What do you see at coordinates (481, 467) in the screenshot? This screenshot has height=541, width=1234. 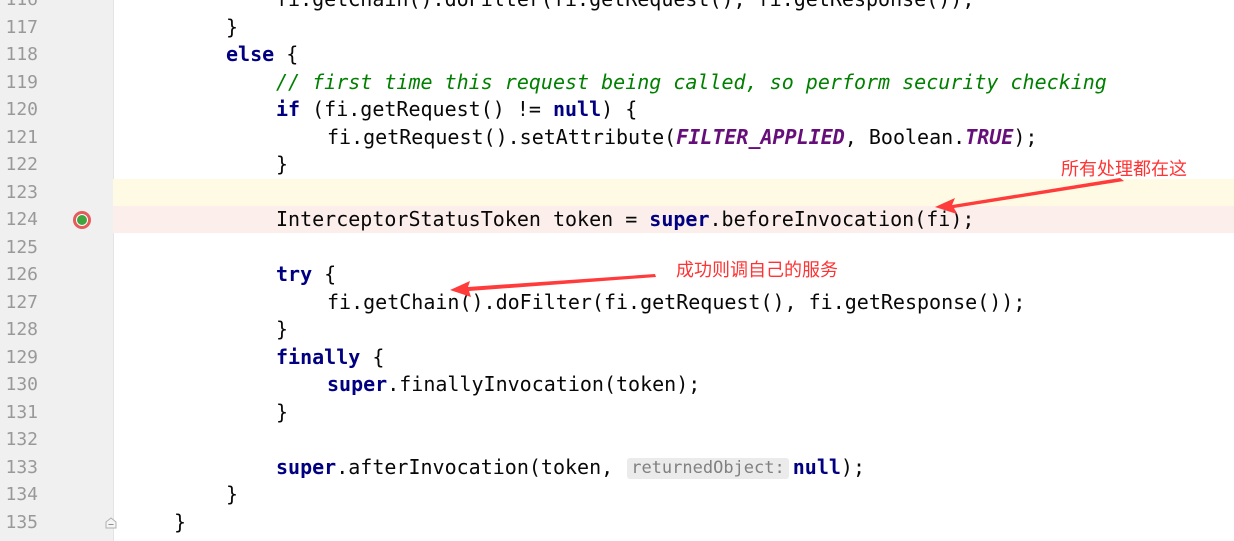 I see `code-token: .afterInvocation(token,` at bounding box center [481, 467].